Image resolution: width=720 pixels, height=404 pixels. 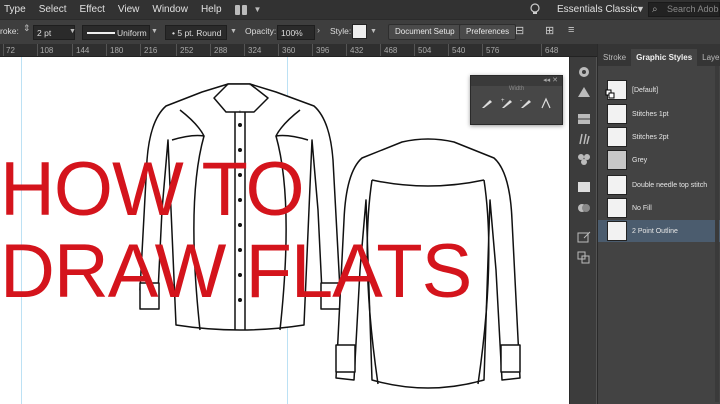 What do you see at coordinates (233, 31) in the screenshot?
I see `brush-chevron-icon: ▼` at bounding box center [233, 31].